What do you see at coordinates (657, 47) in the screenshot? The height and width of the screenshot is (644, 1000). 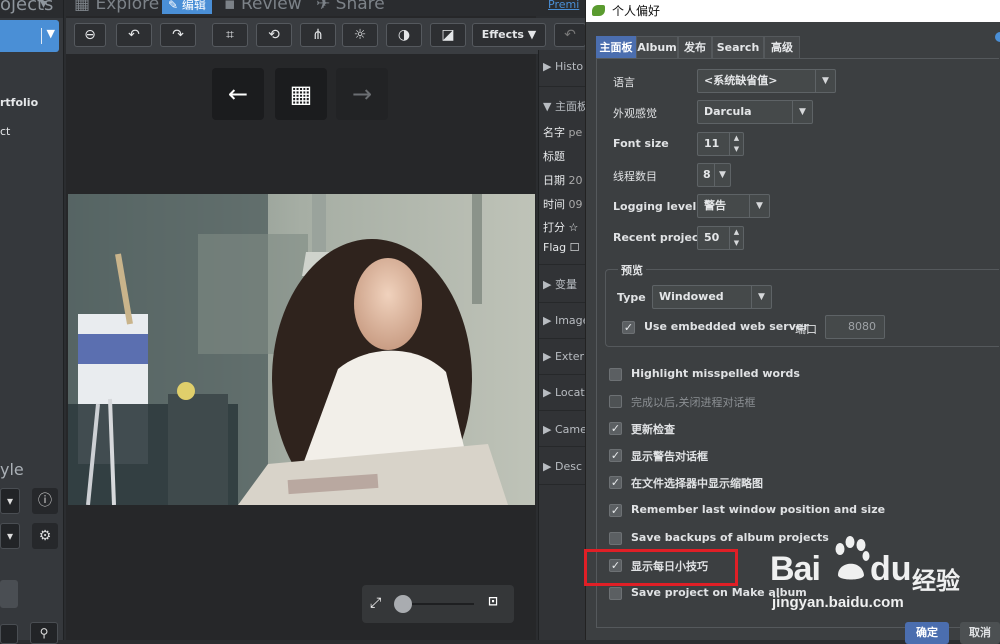 I see `tab-album: Album` at bounding box center [657, 47].